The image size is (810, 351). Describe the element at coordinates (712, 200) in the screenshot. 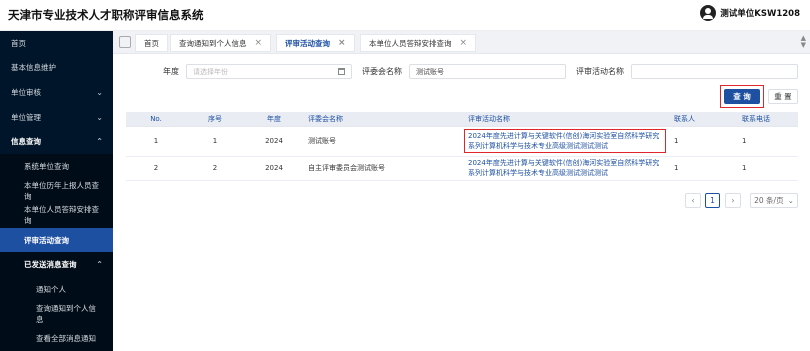

I see `page-1-button: 1` at that location.